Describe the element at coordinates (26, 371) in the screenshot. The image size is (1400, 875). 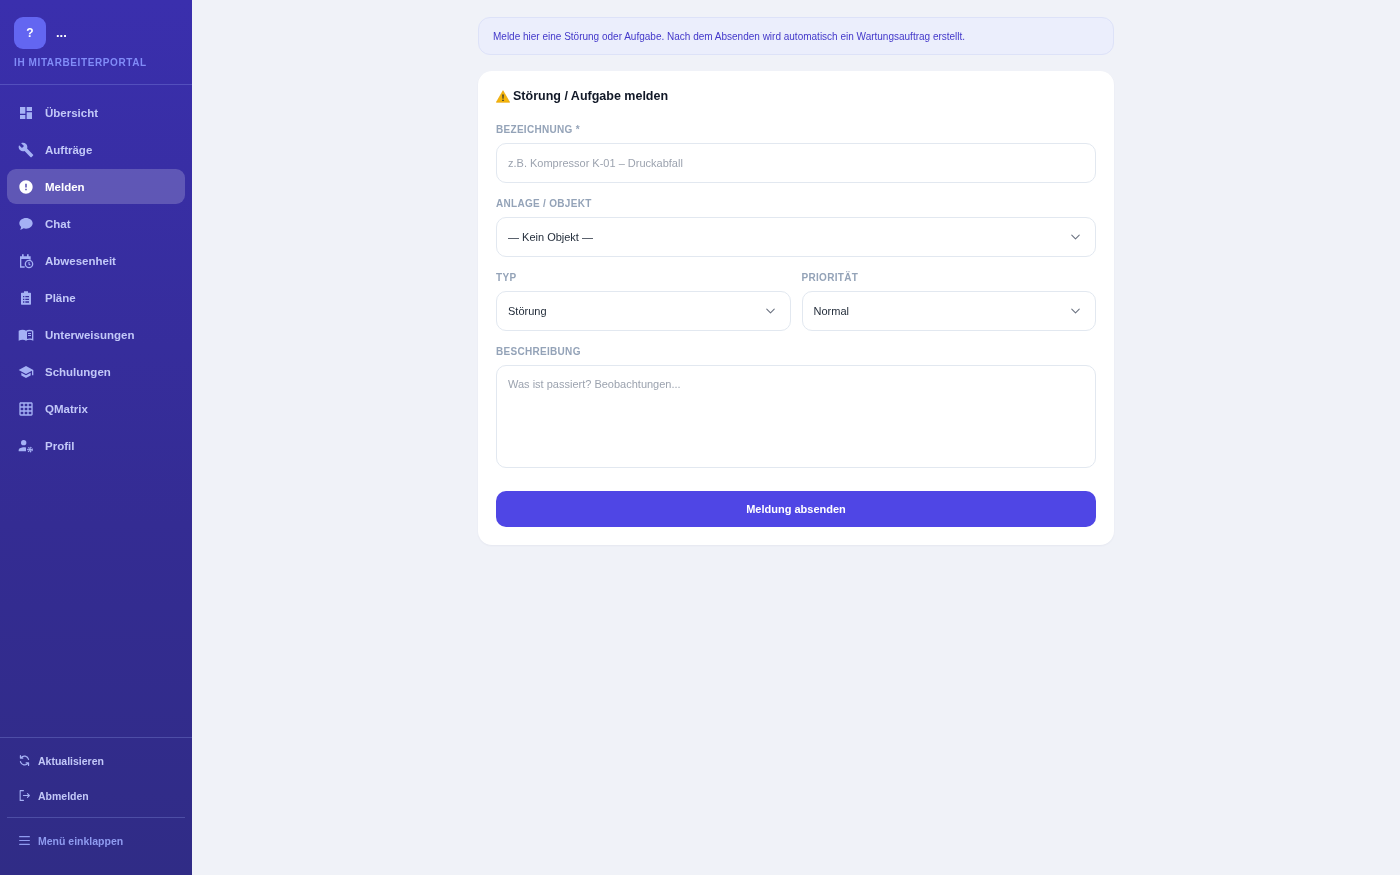
I see `graduation-cap-icon` at that location.